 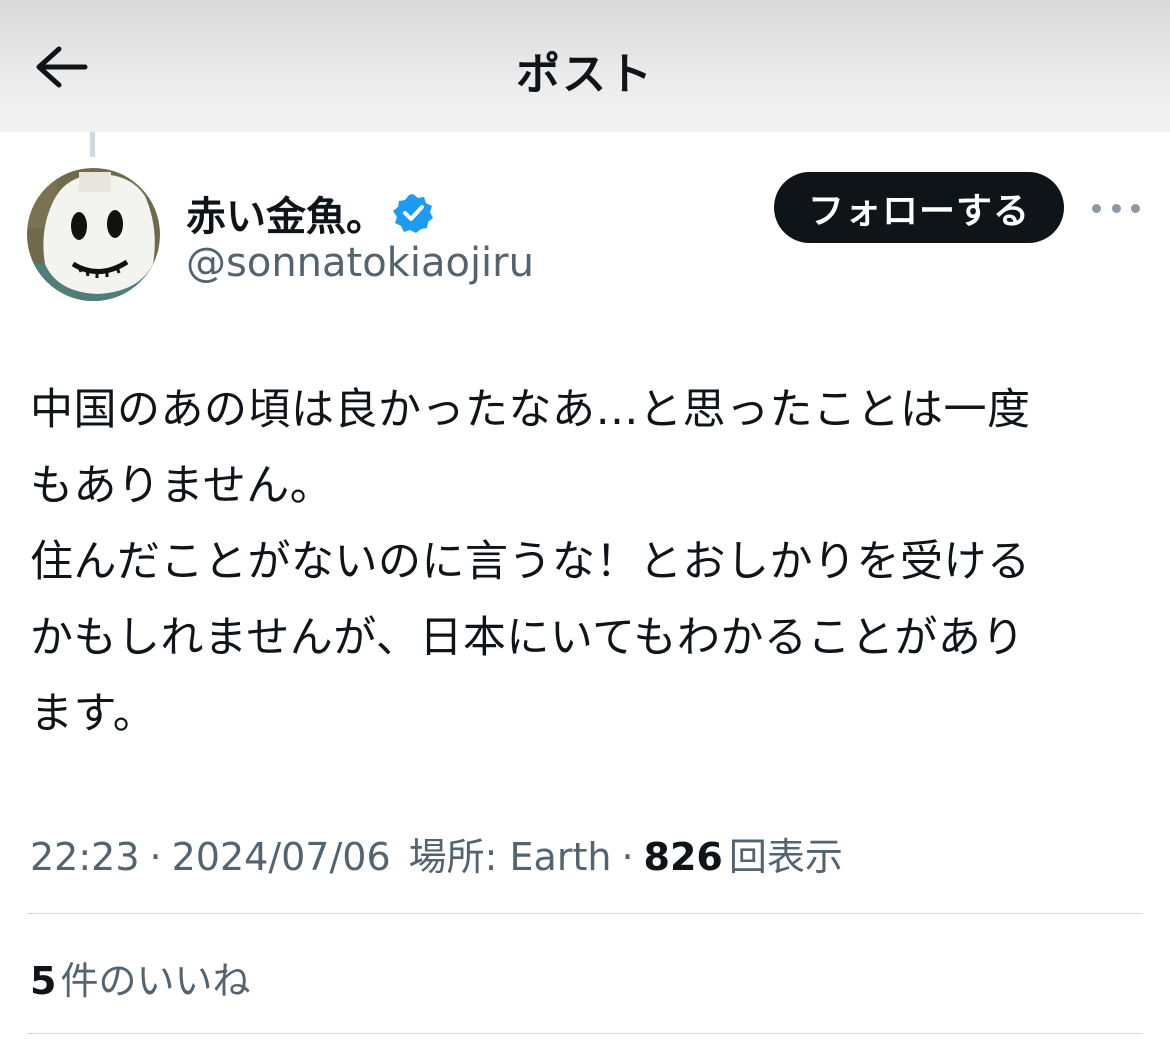 I want to click on likes-label: 件のいいね, so click(x=155, y=981).